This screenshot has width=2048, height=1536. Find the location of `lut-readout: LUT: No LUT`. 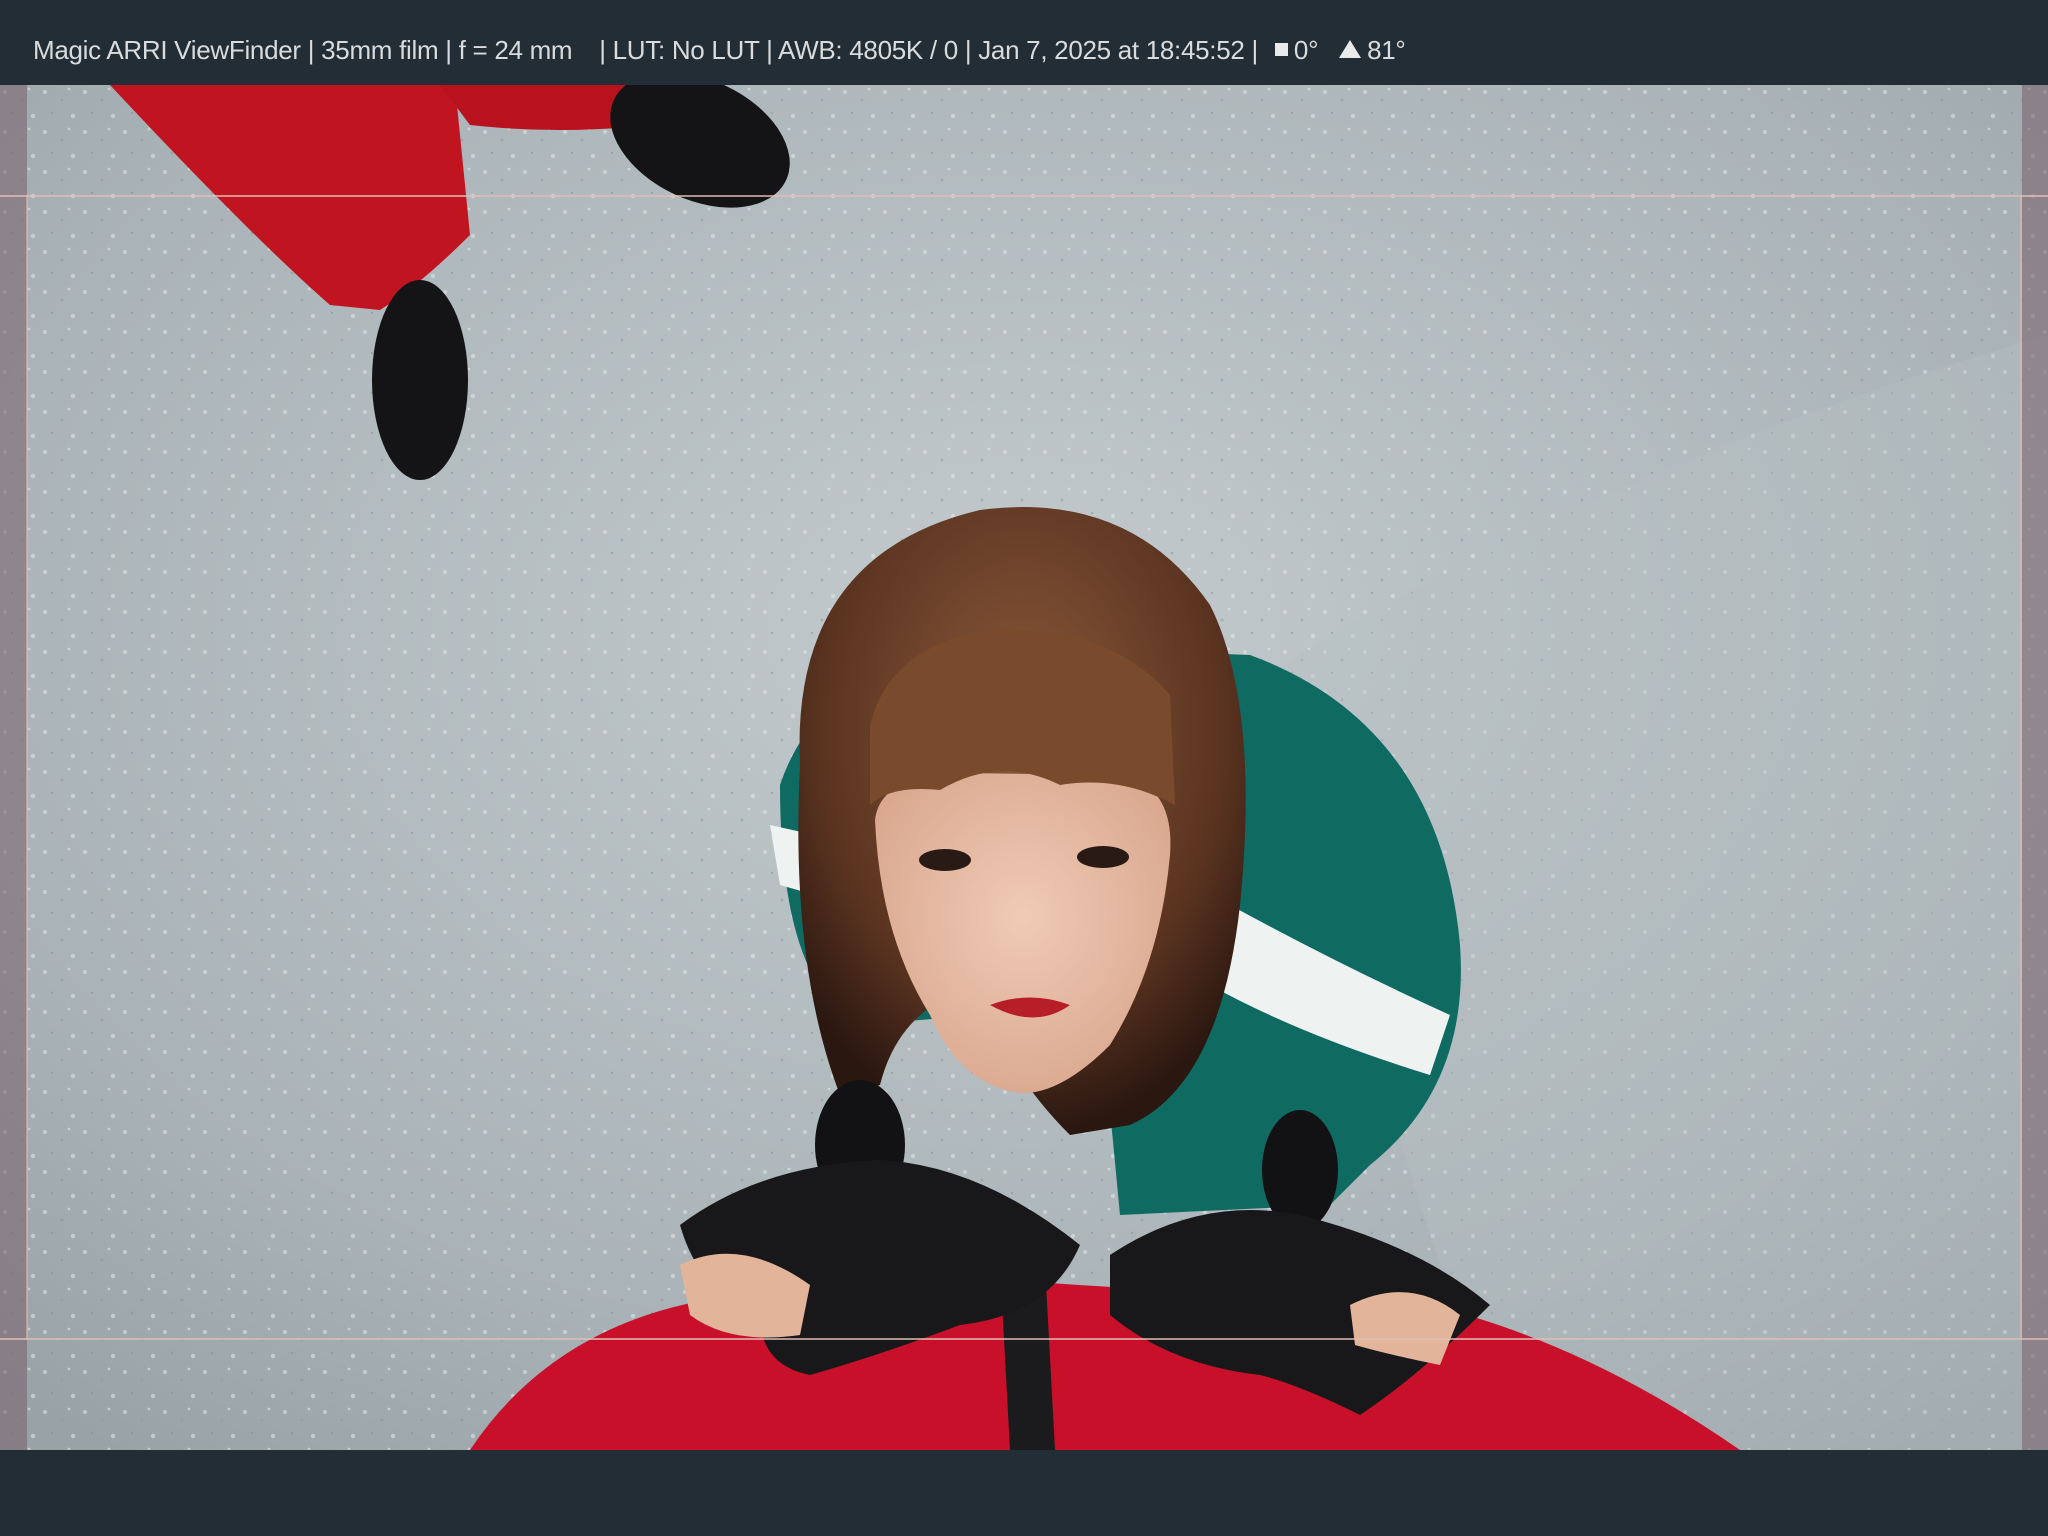

lut-readout: LUT: No LUT is located at coordinates (686, 50).